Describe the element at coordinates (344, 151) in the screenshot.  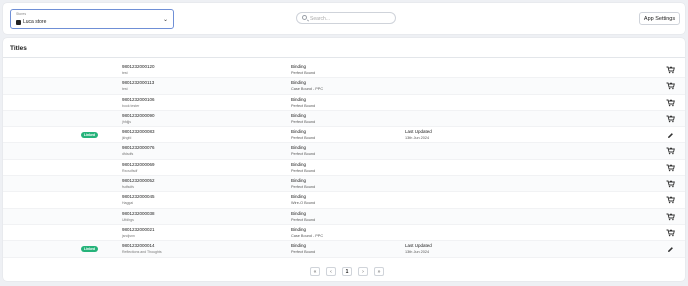
I see `table-row: 9801232000076 dfdsdfs Binding Perfect Bound` at that location.